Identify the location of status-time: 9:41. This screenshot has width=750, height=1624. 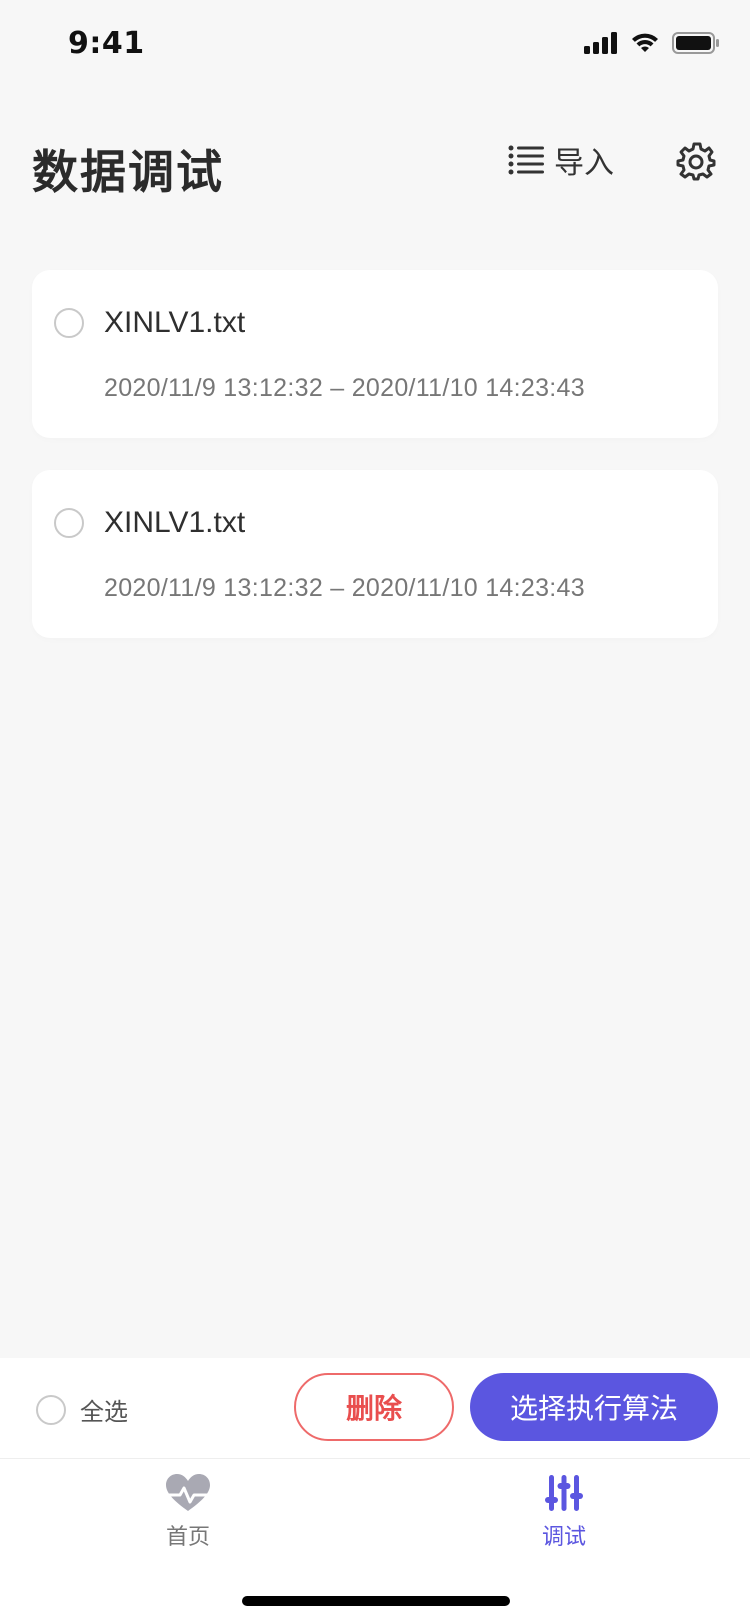
(106, 43).